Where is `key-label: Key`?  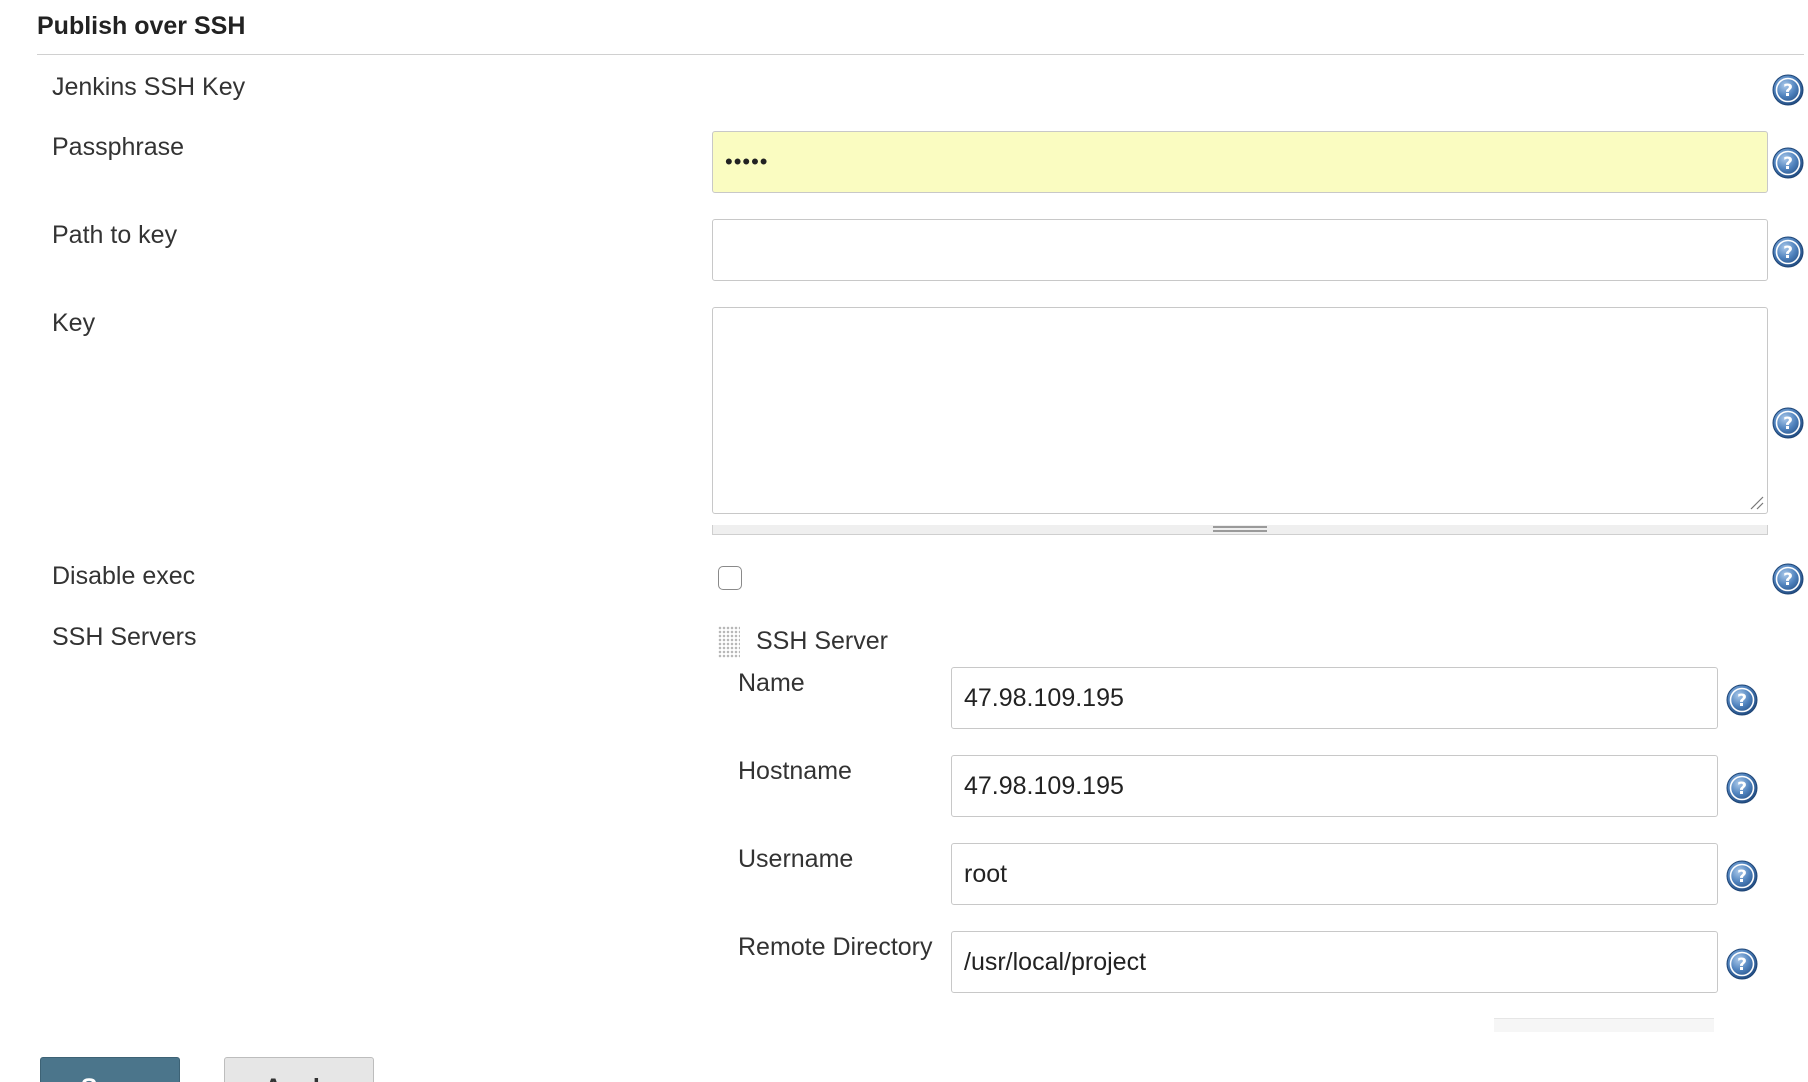 key-label: Key is located at coordinates (74, 323).